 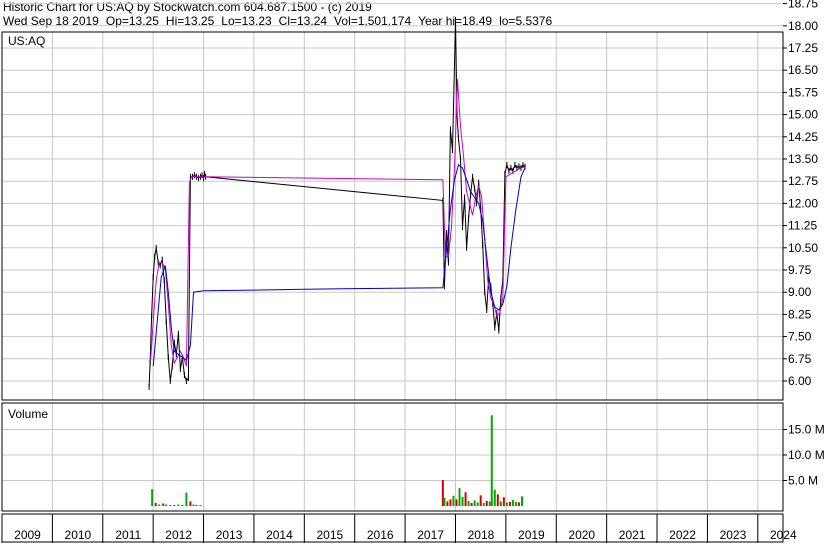 What do you see at coordinates (802, 226) in the screenshot?
I see `price-tick-label: 11.25` at bounding box center [802, 226].